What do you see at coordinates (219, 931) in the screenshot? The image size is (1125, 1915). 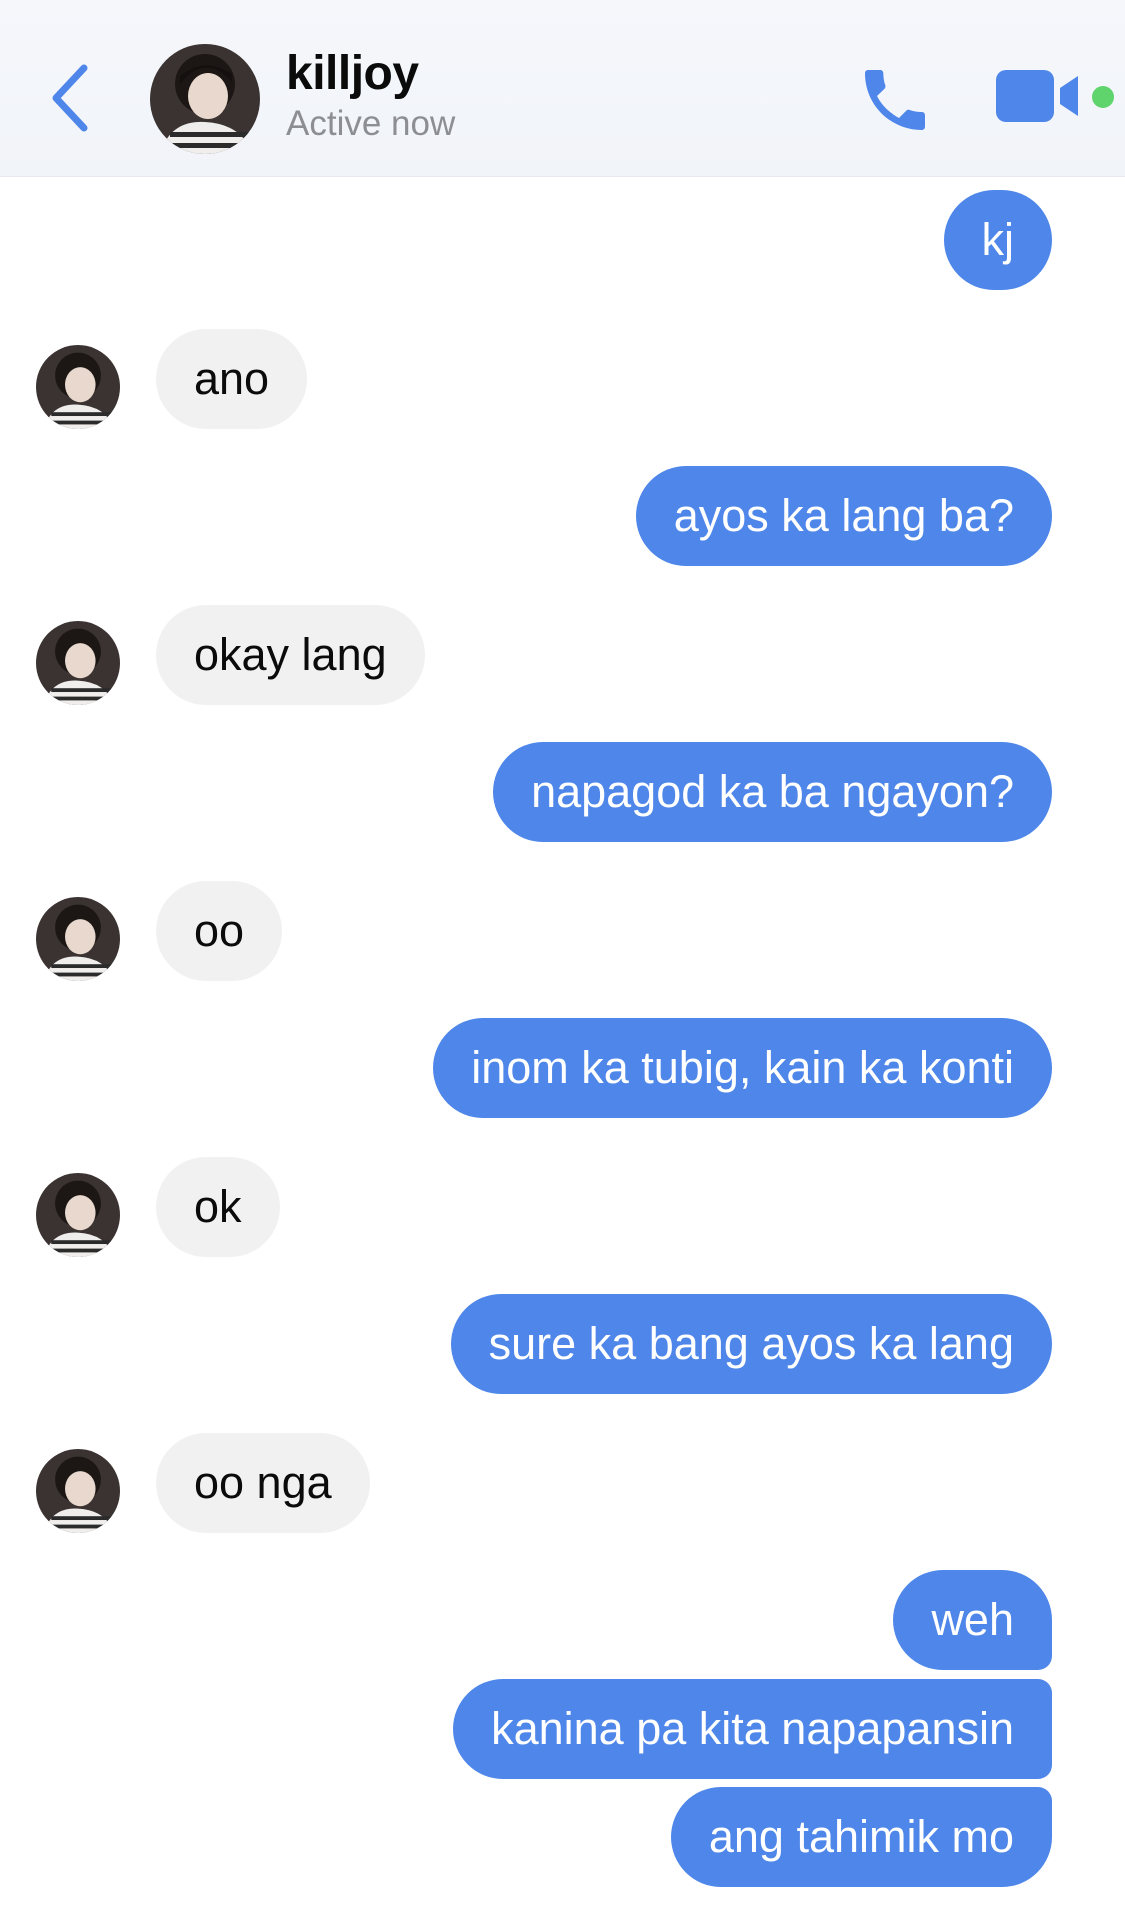 I see `incoming-message-bubble: oo` at bounding box center [219, 931].